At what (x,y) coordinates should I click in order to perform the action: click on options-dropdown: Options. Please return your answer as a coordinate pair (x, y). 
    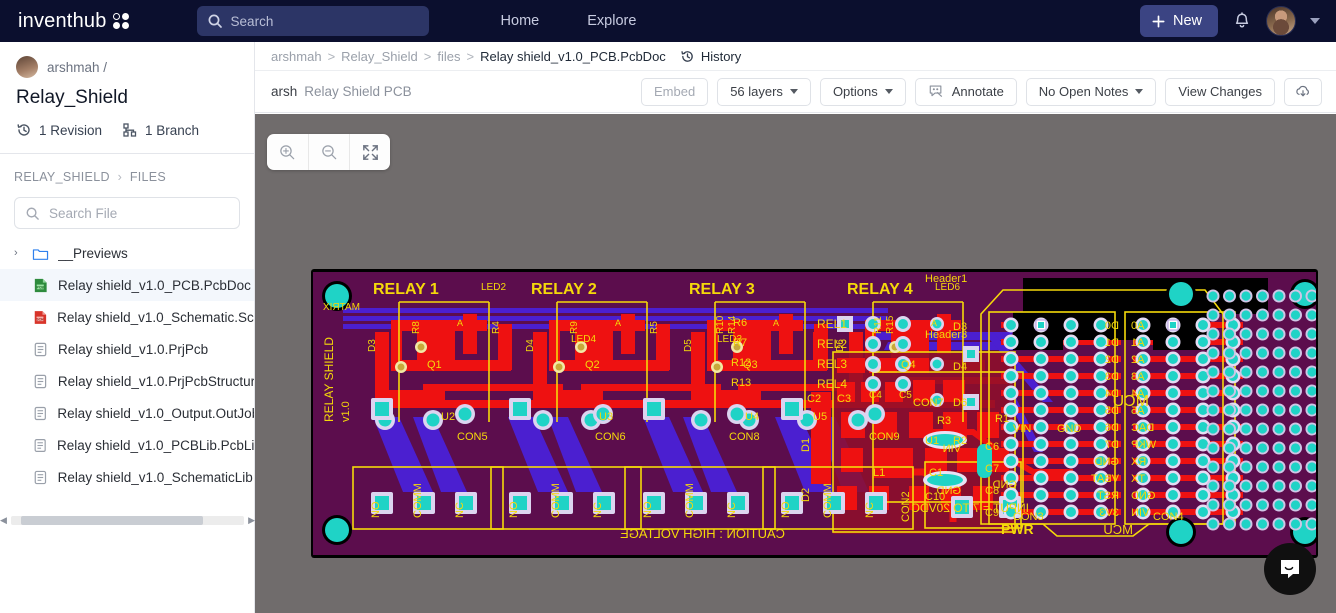
    Looking at the image, I should click on (862, 91).